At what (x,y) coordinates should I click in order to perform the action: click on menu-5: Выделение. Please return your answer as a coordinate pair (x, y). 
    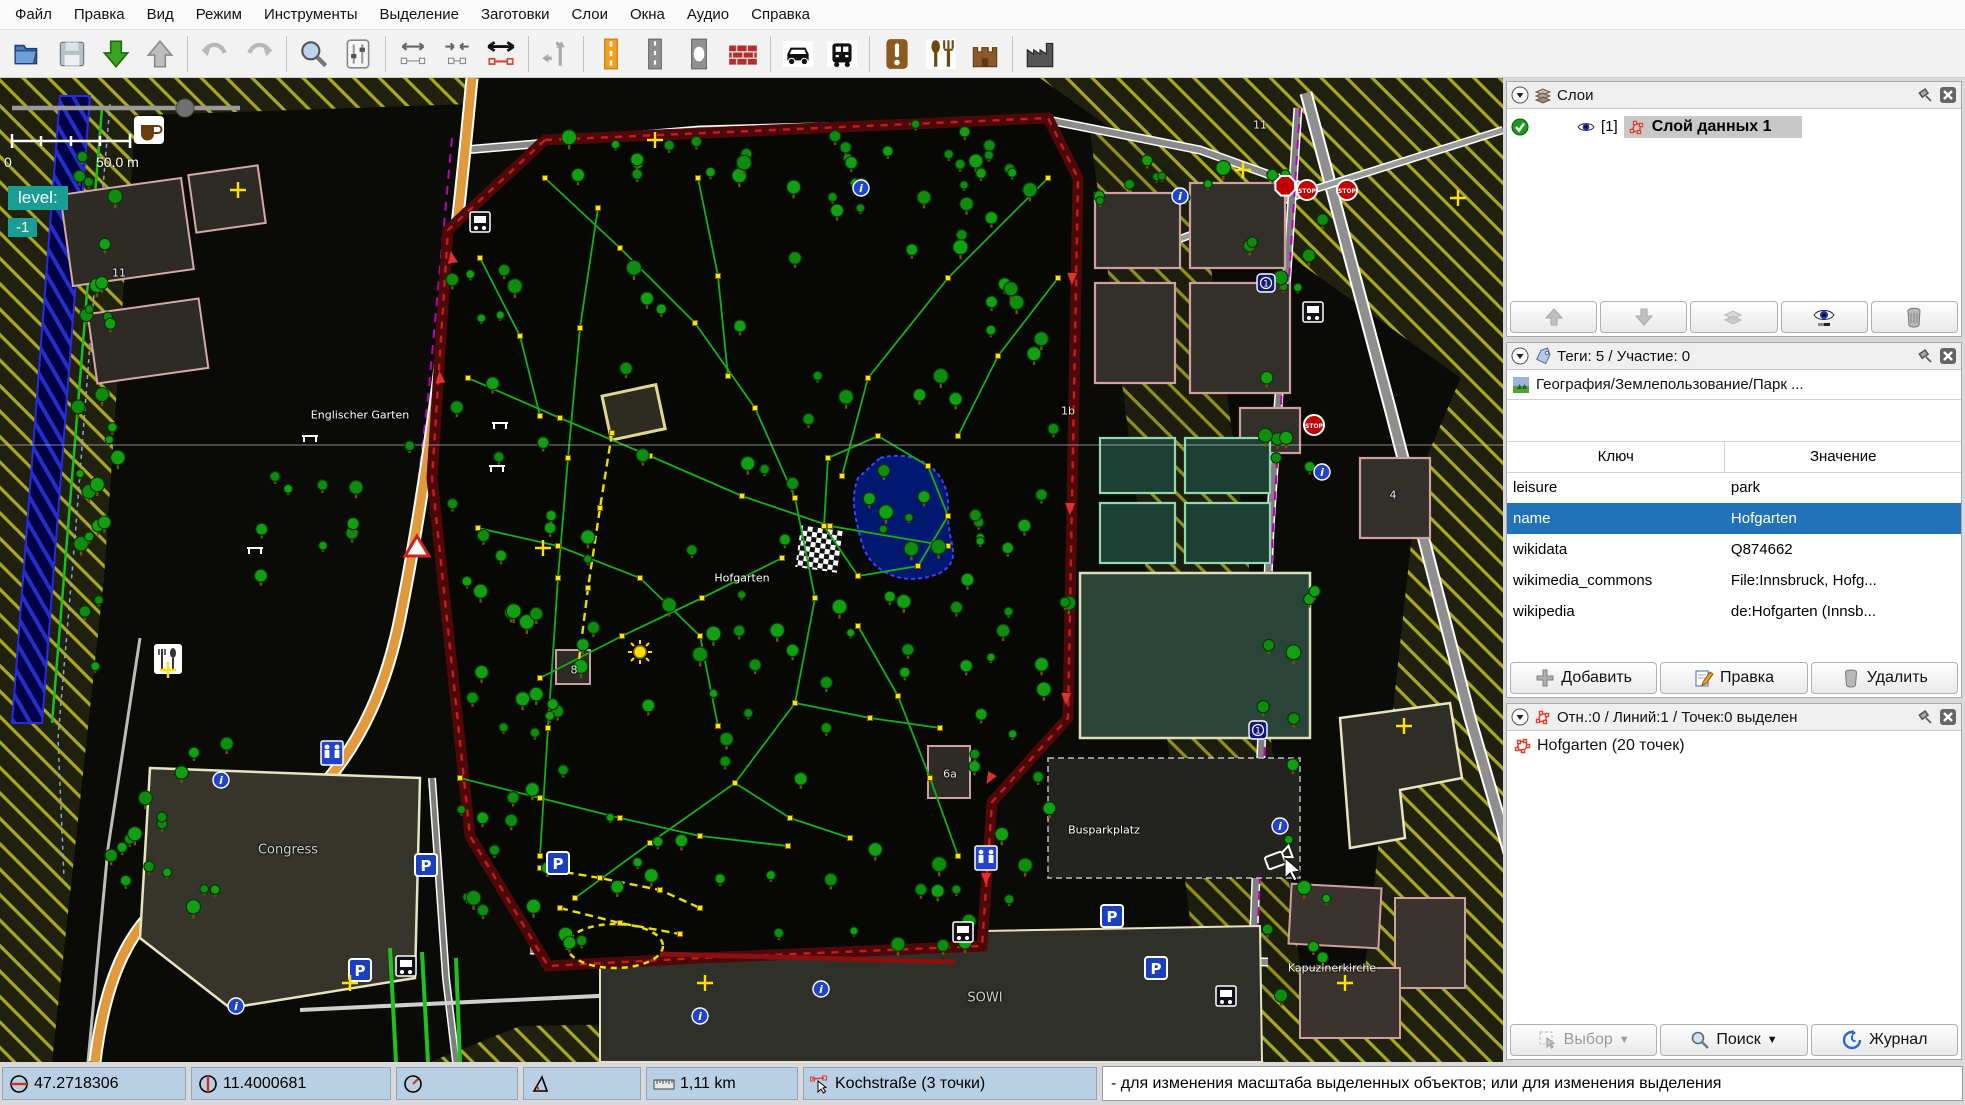
    Looking at the image, I should click on (418, 15).